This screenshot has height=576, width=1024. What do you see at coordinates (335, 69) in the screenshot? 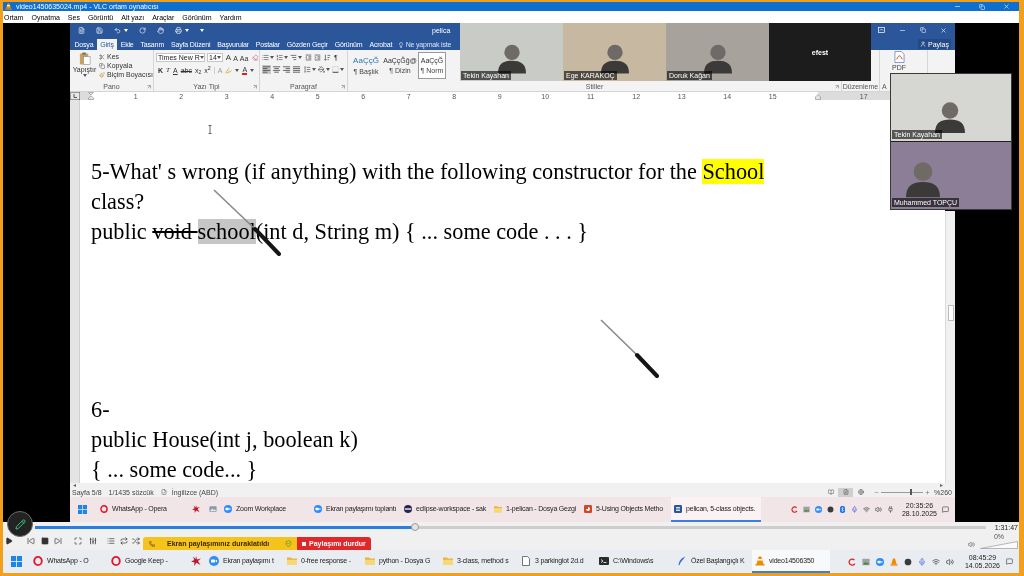
I see `dashed-square-icon` at bounding box center [335, 69].